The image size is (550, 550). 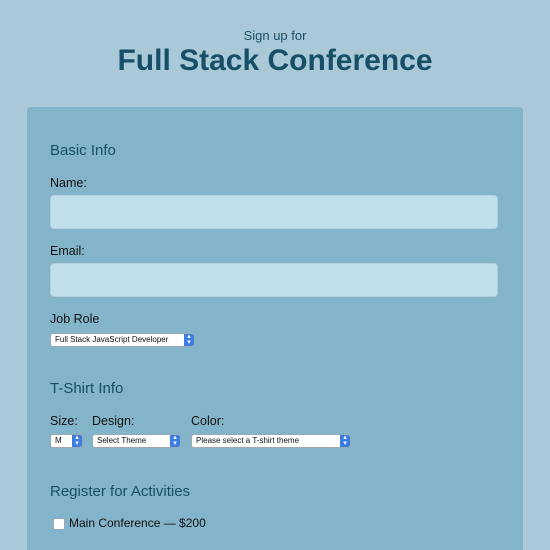 What do you see at coordinates (275, 35) in the screenshot?
I see `page-subtitle: Sign up for` at bounding box center [275, 35].